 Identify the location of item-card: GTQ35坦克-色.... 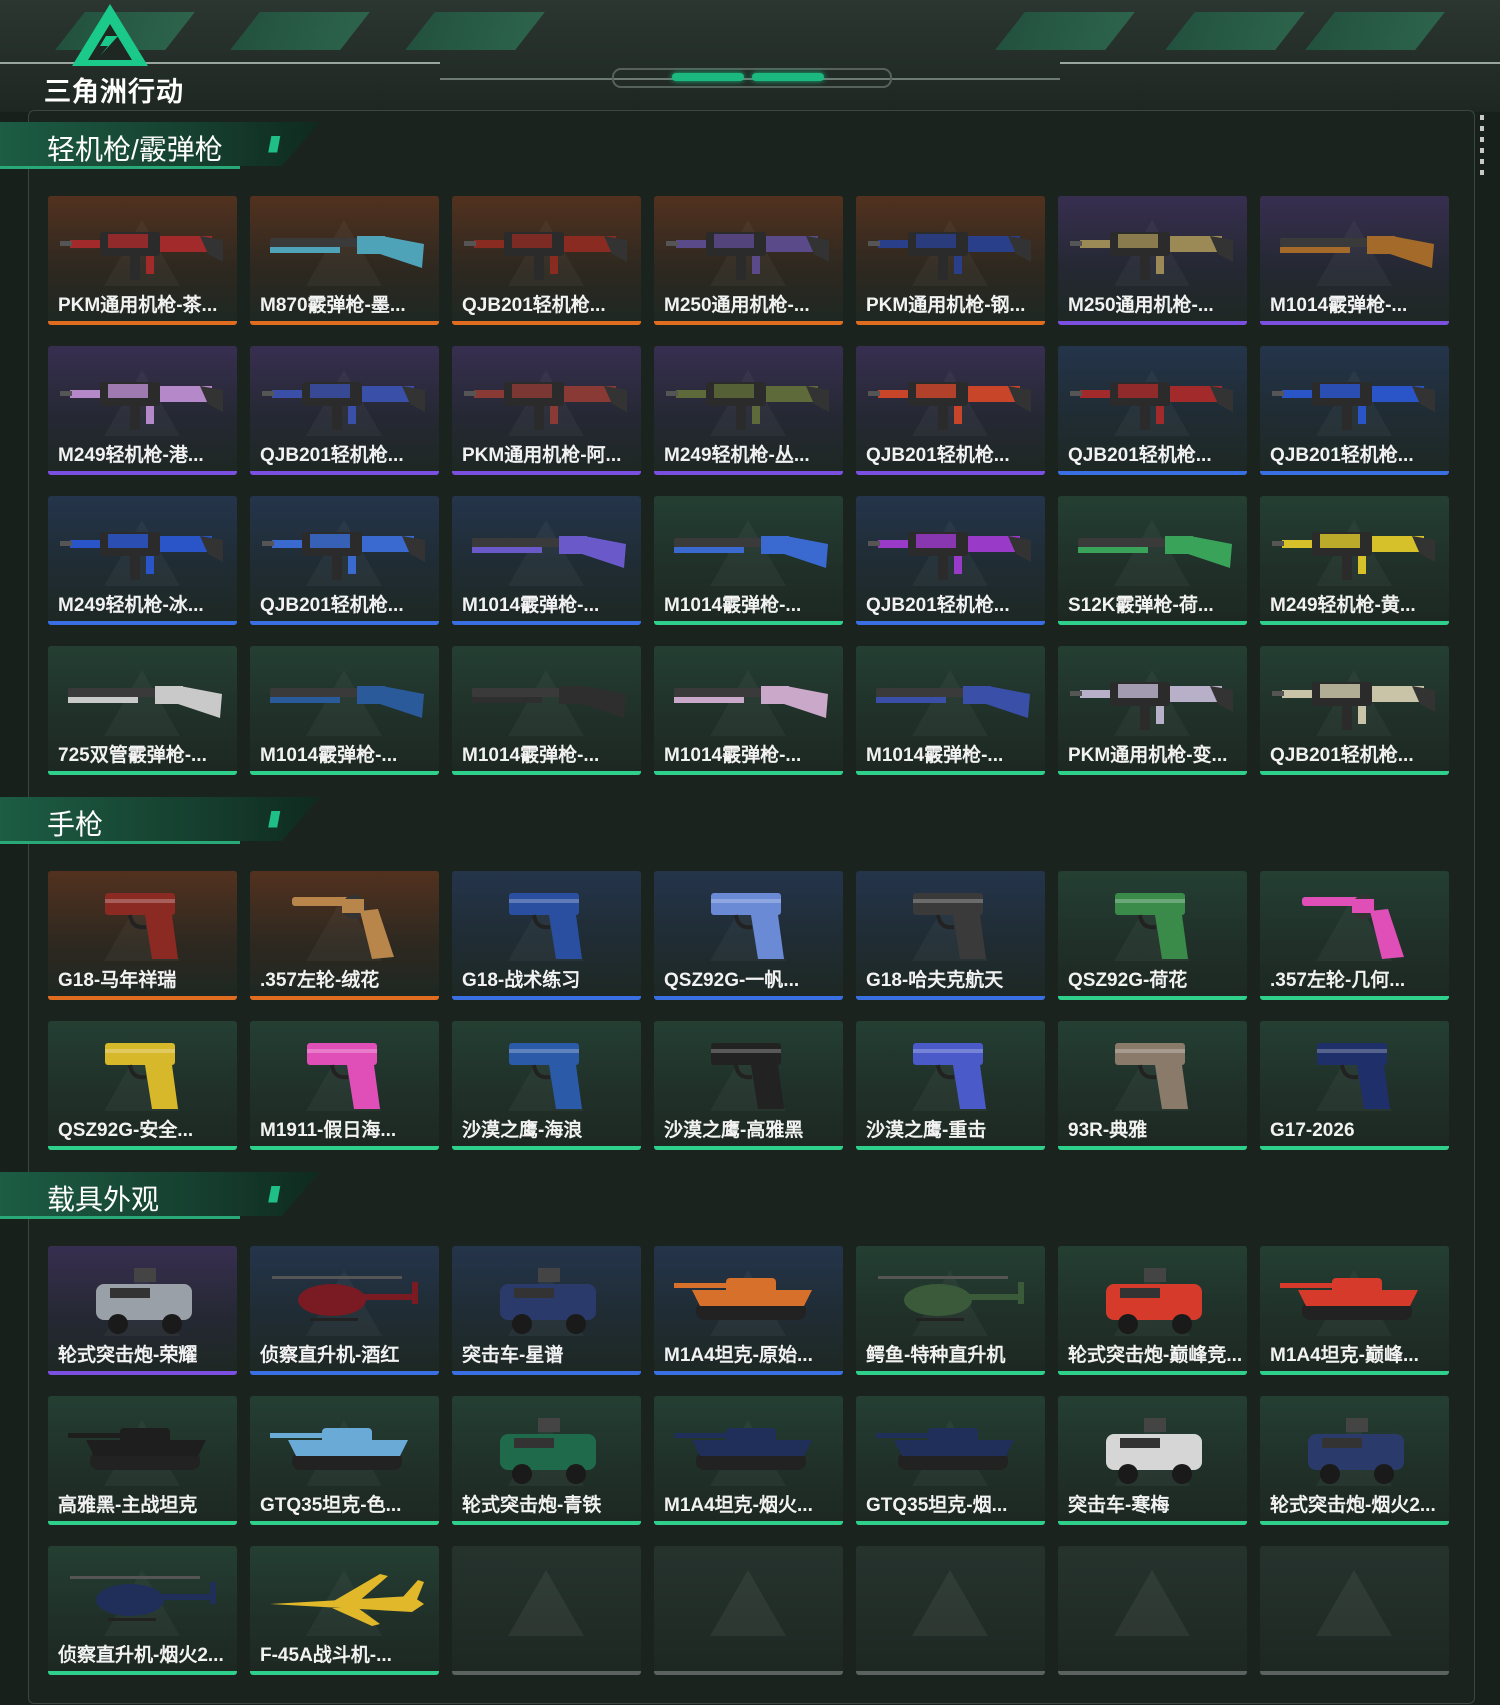
(344, 1460).